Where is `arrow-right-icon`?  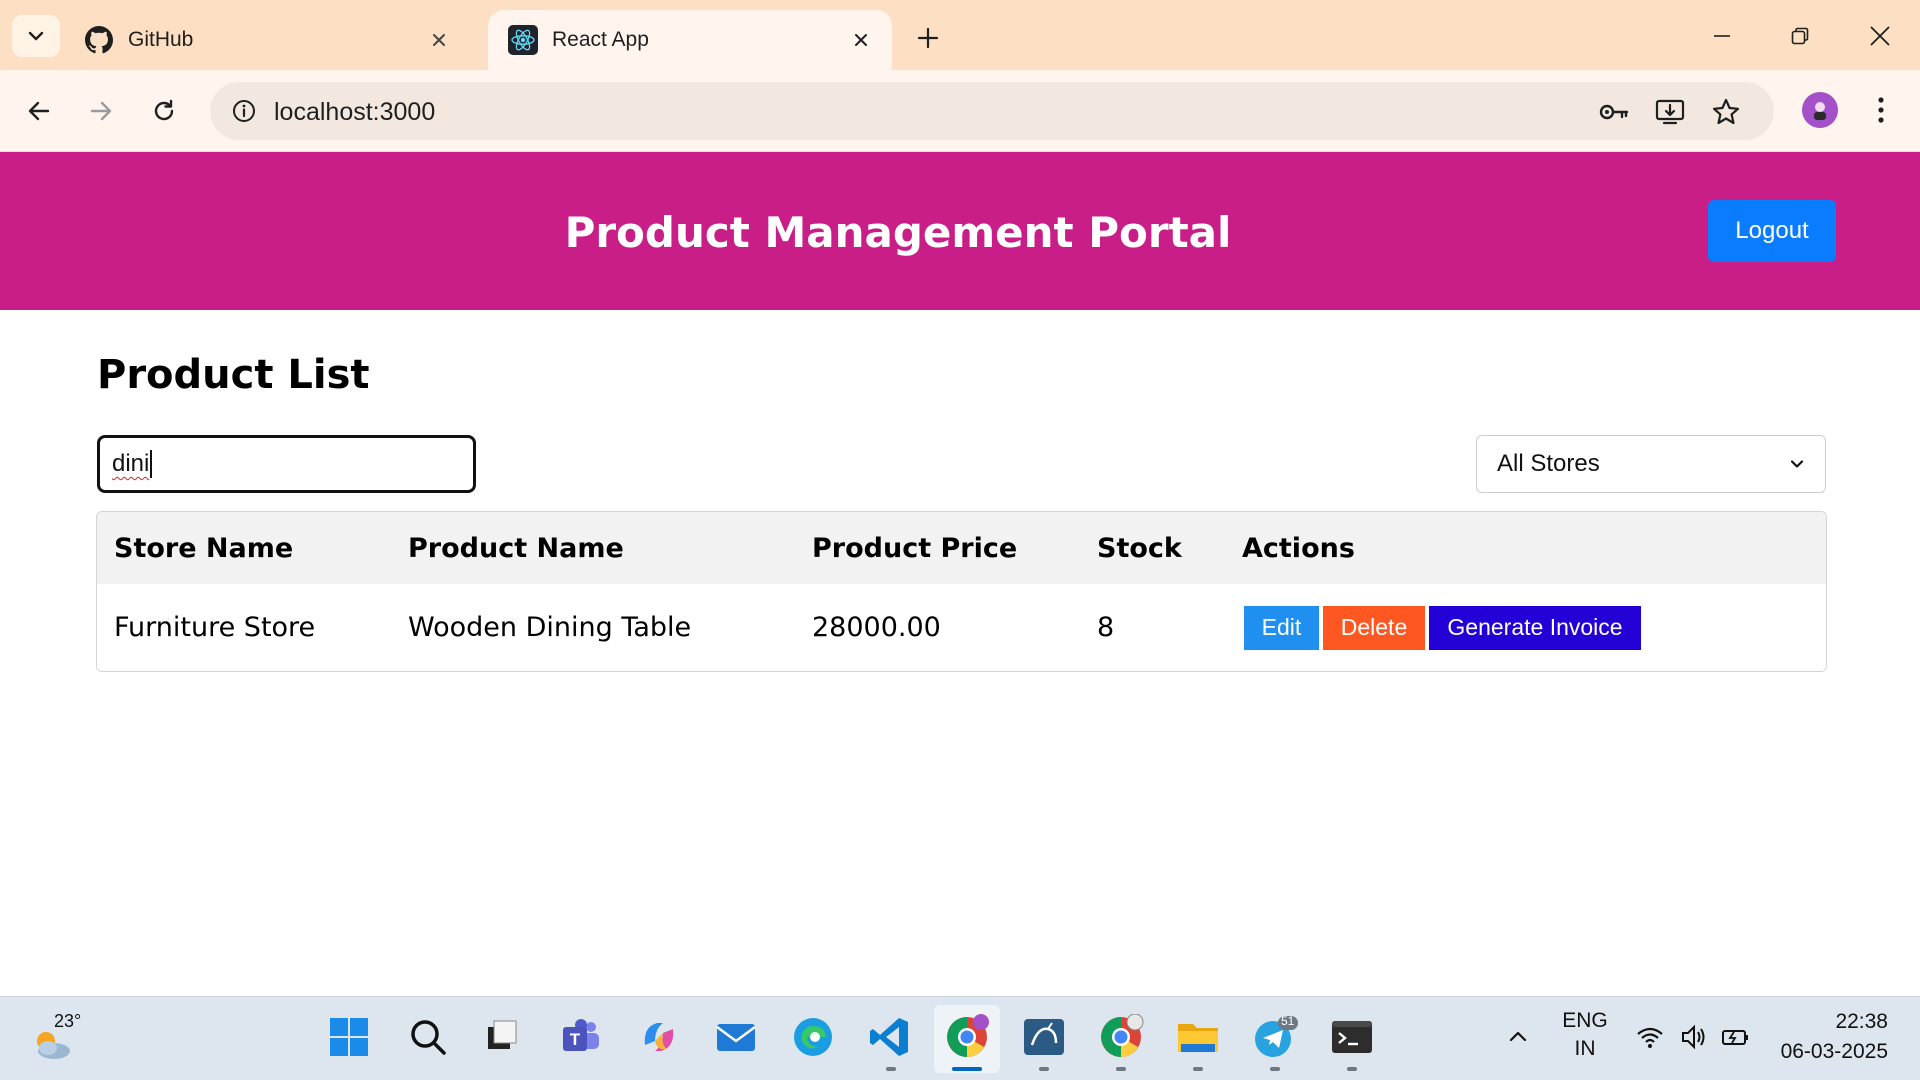
arrow-right-icon is located at coordinates (101, 111).